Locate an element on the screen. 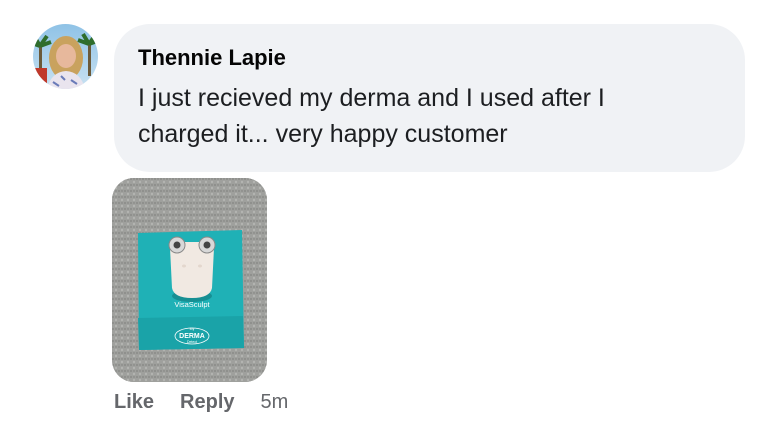 This screenshot has height=438, width=781. reply-button: Reply is located at coordinates (207, 402).